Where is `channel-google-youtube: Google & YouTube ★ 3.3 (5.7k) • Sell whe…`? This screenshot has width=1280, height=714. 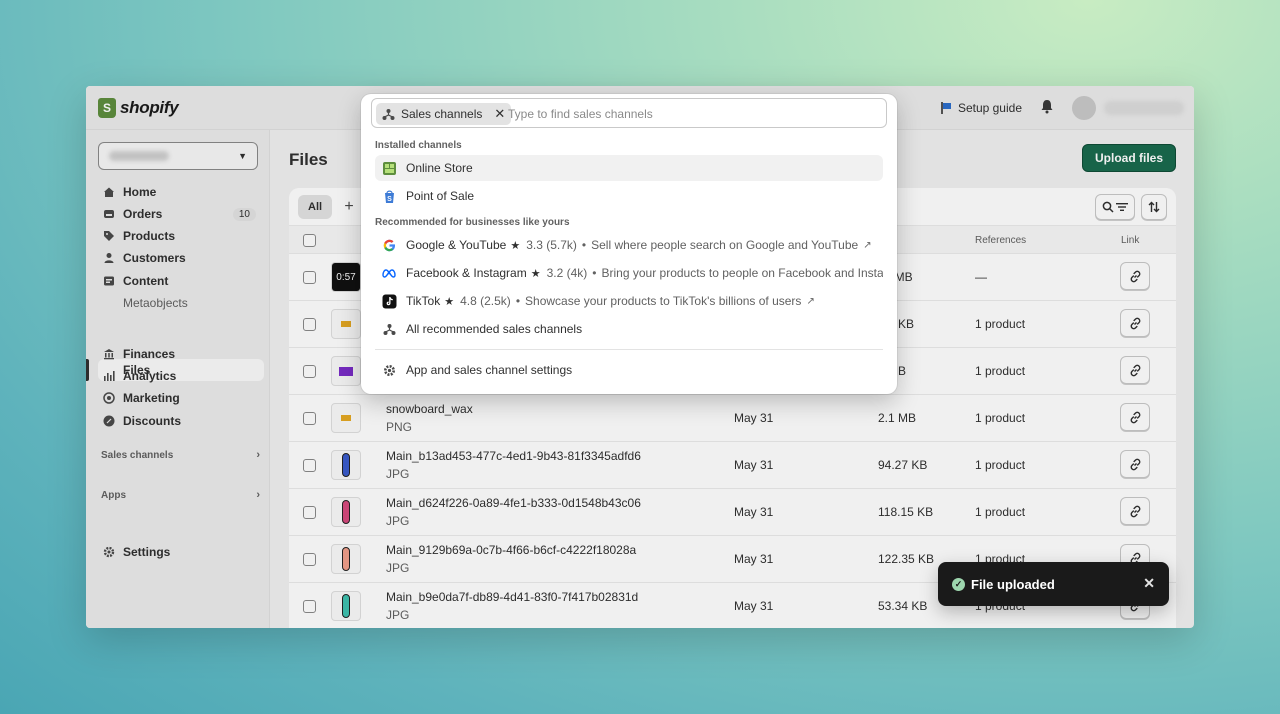 channel-google-youtube: Google & YouTube ★ 3.3 (5.7k) • Sell whe… is located at coordinates (629, 245).